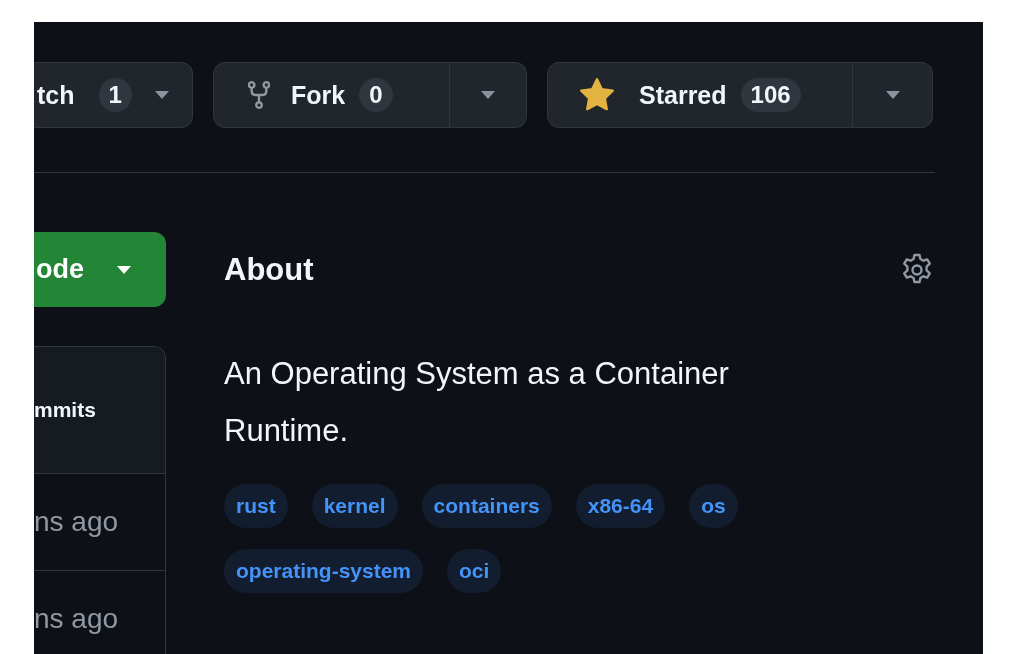  Describe the element at coordinates (331, 95) in the screenshot. I see `fork-button: Fork 0` at that location.